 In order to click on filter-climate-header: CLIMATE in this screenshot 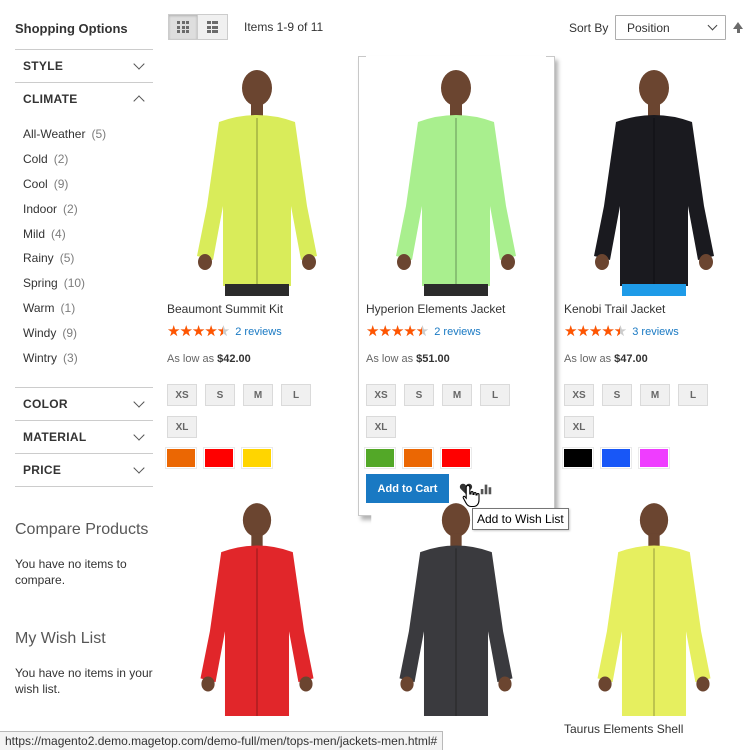, I will do `click(84, 98)`.